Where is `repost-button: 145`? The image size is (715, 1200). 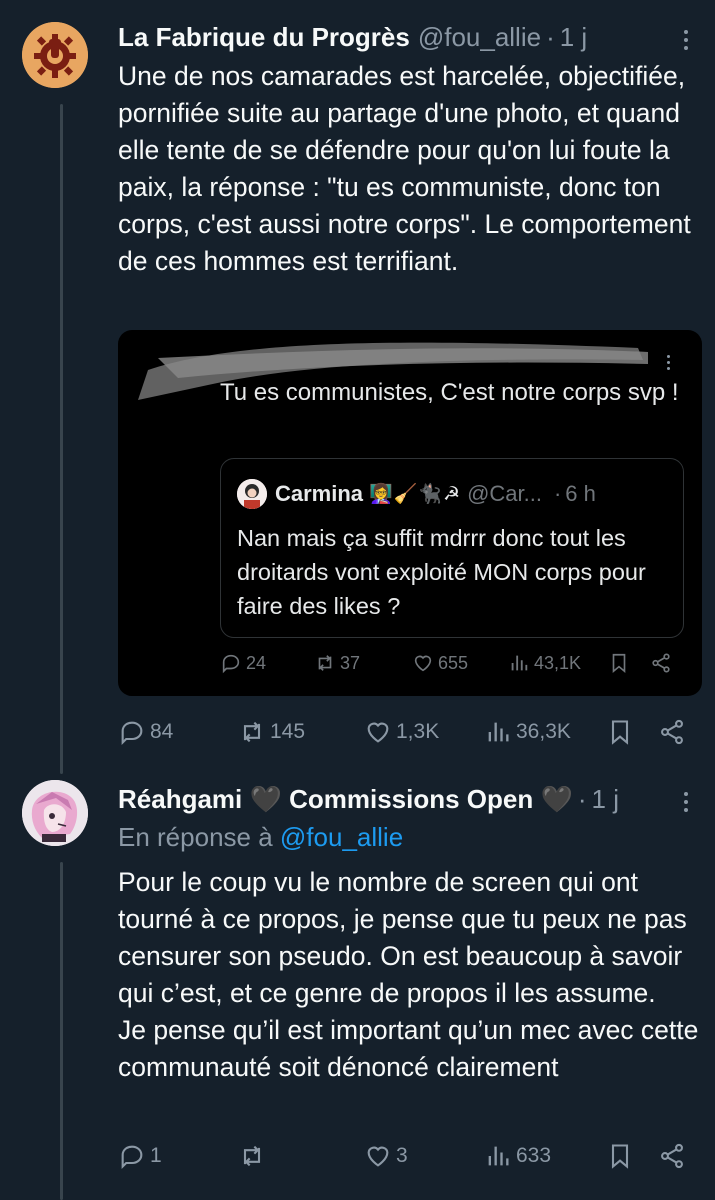 repost-button: 145 is located at coordinates (271, 732).